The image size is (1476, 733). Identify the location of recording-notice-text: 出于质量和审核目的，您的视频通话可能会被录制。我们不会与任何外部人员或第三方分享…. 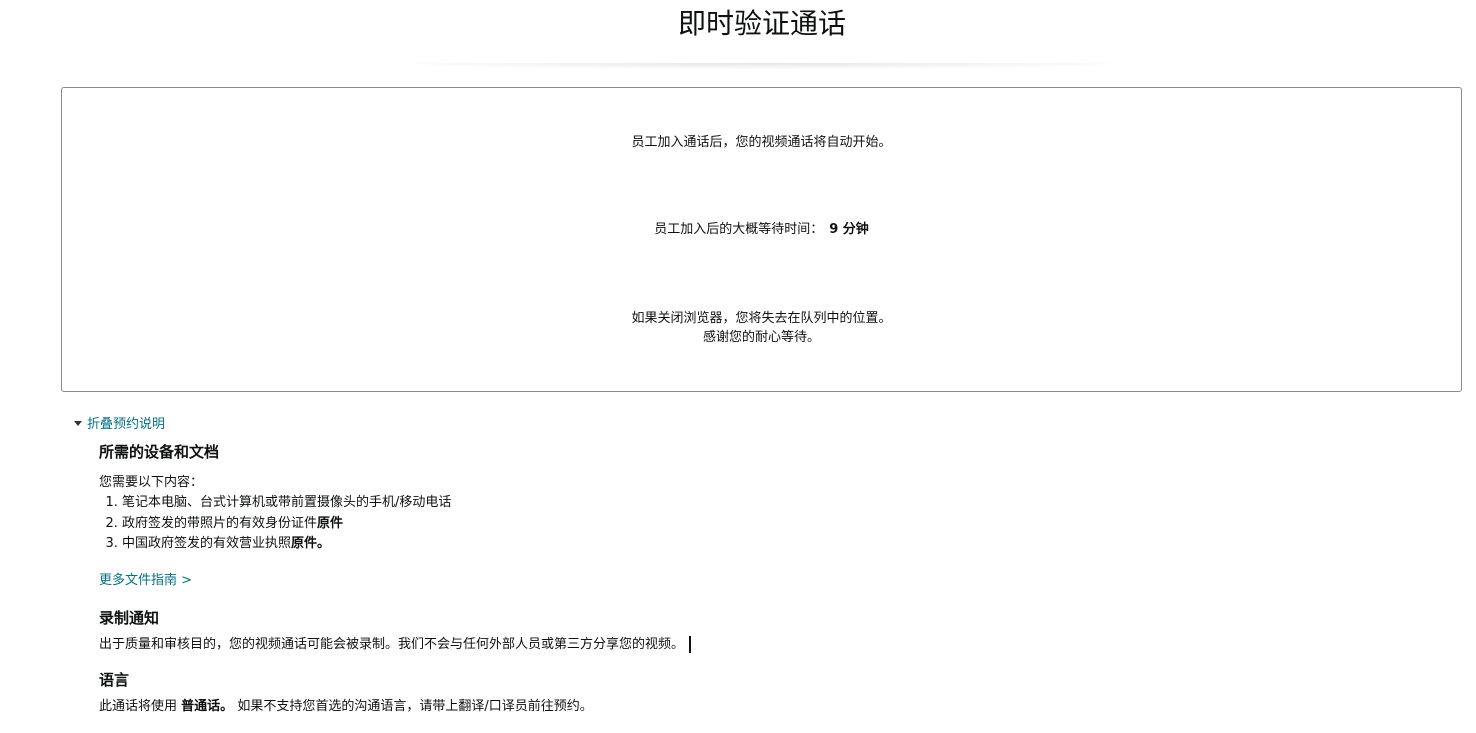
(392, 644).